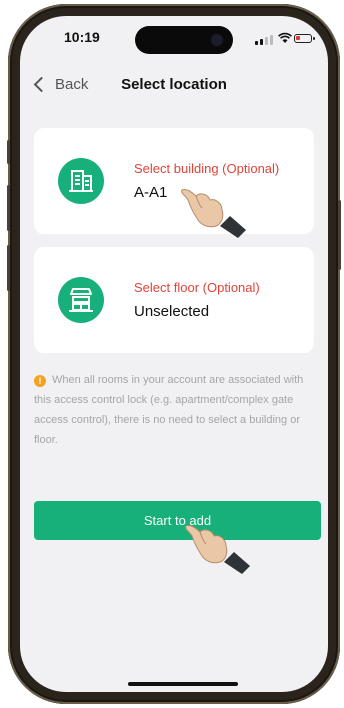 Image resolution: width=344 pixels, height=708 pixels. Describe the element at coordinates (151, 192) in the screenshot. I see `building-value: A-A1` at that location.